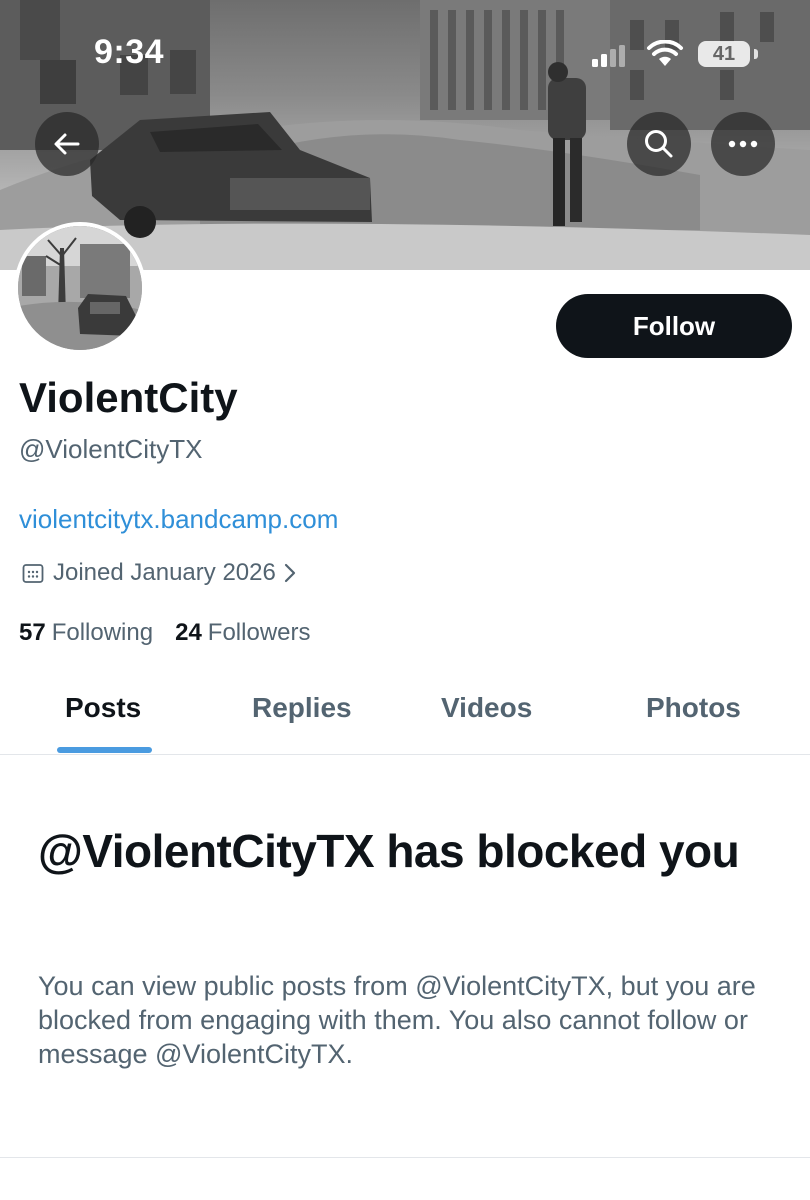 The height and width of the screenshot is (1200, 810). I want to click on more-icon, so click(743, 144).